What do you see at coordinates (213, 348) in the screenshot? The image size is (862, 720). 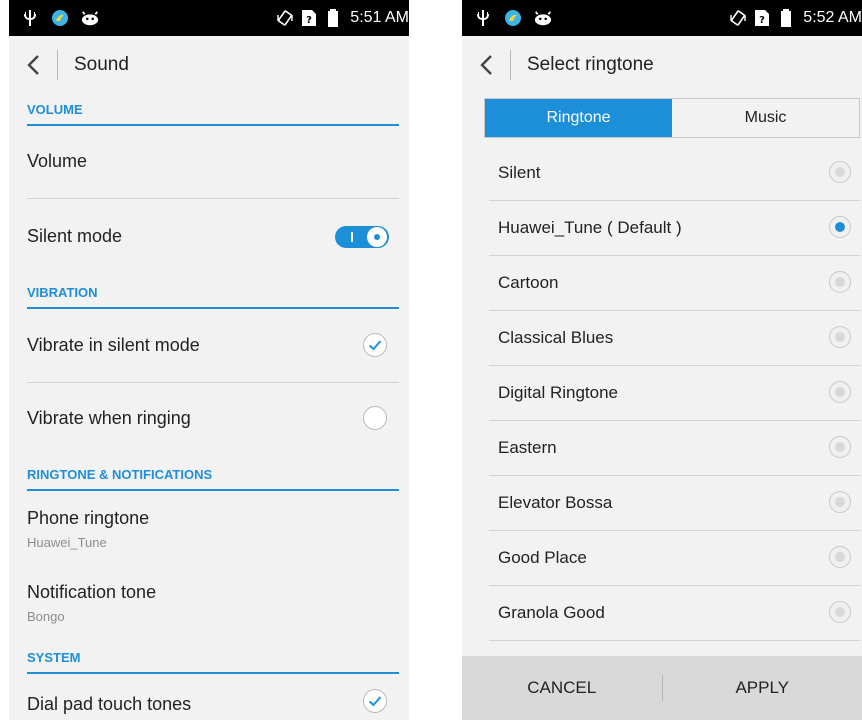 I see `vibrate-silent-item: Vibrate in silent mode` at bounding box center [213, 348].